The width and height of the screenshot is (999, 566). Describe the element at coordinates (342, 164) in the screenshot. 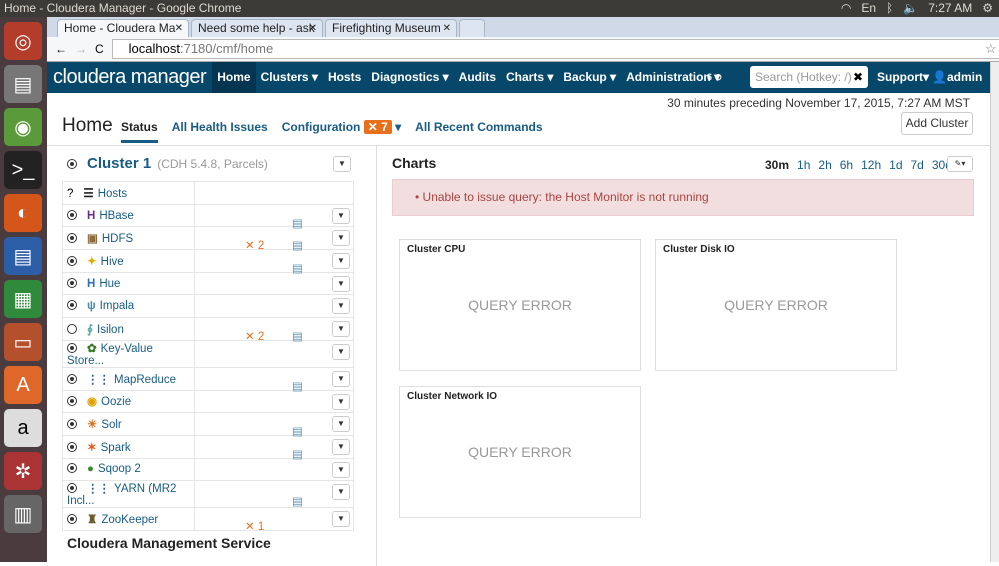

I see `cluster-actions-dropdown: ▼` at that location.